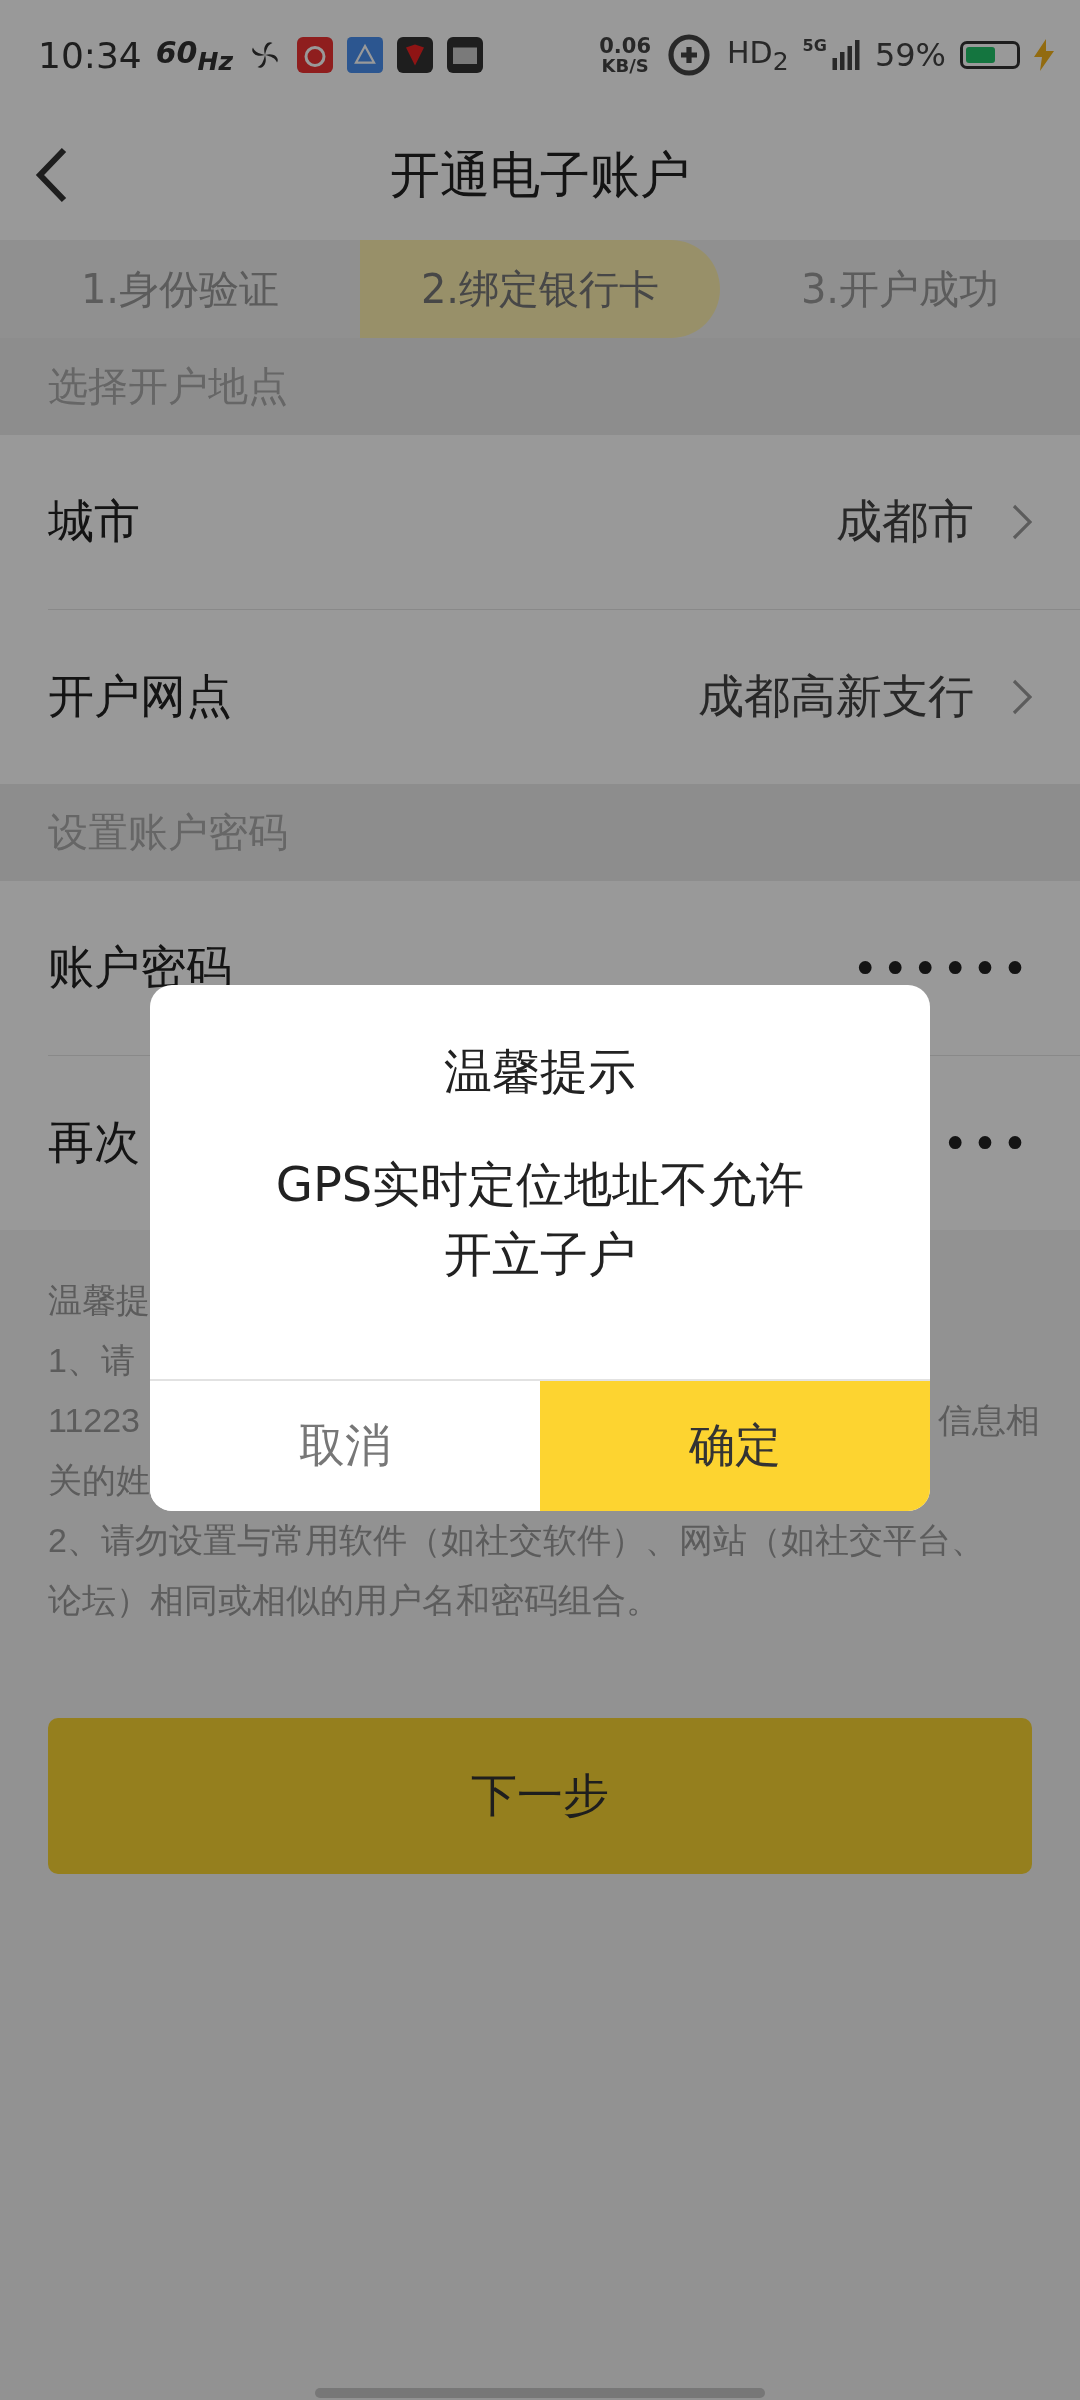 The width and height of the screenshot is (1080, 2400). What do you see at coordinates (365, 55) in the screenshot?
I see `warning-icon` at bounding box center [365, 55].